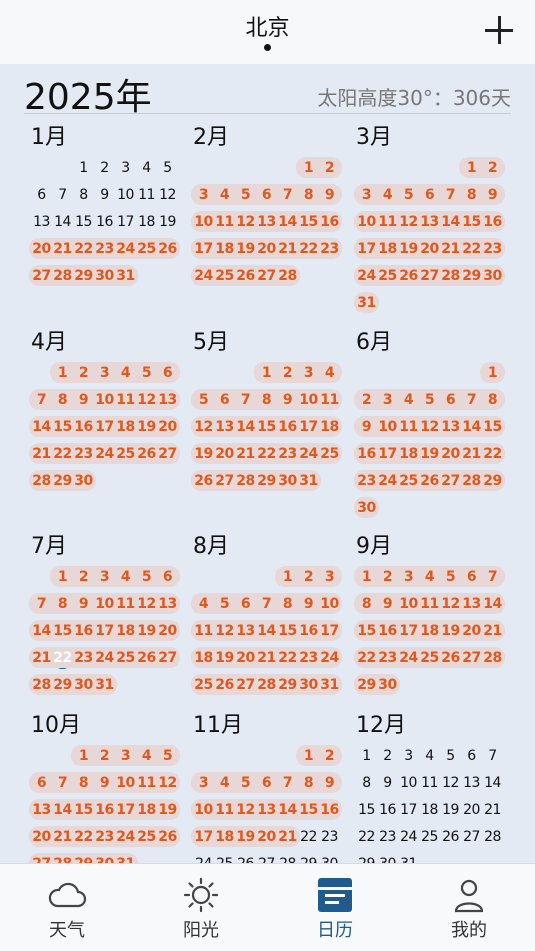  I want to click on calendar-day: 12, so click(146, 604).